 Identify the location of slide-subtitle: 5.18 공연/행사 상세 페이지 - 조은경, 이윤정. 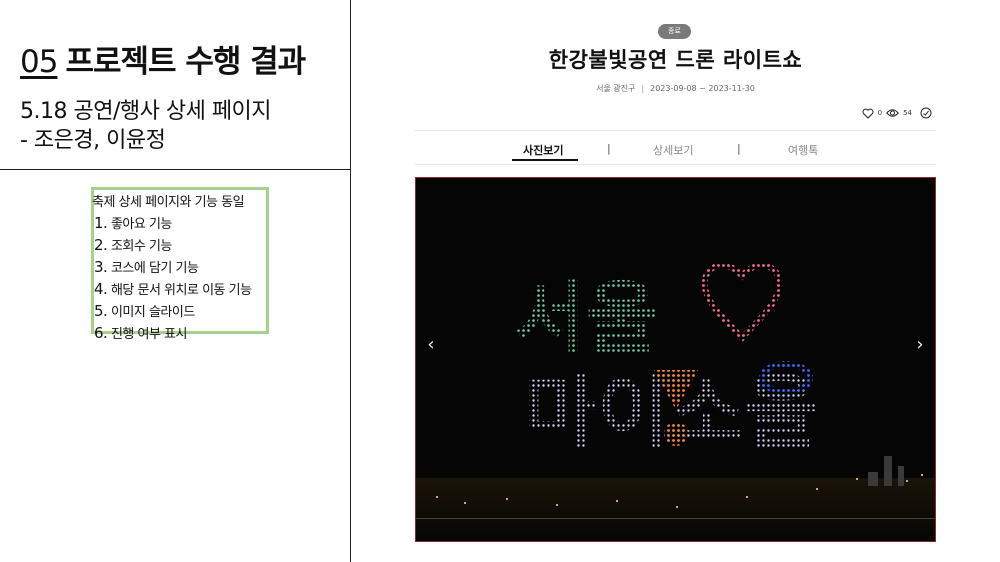
(182, 126).